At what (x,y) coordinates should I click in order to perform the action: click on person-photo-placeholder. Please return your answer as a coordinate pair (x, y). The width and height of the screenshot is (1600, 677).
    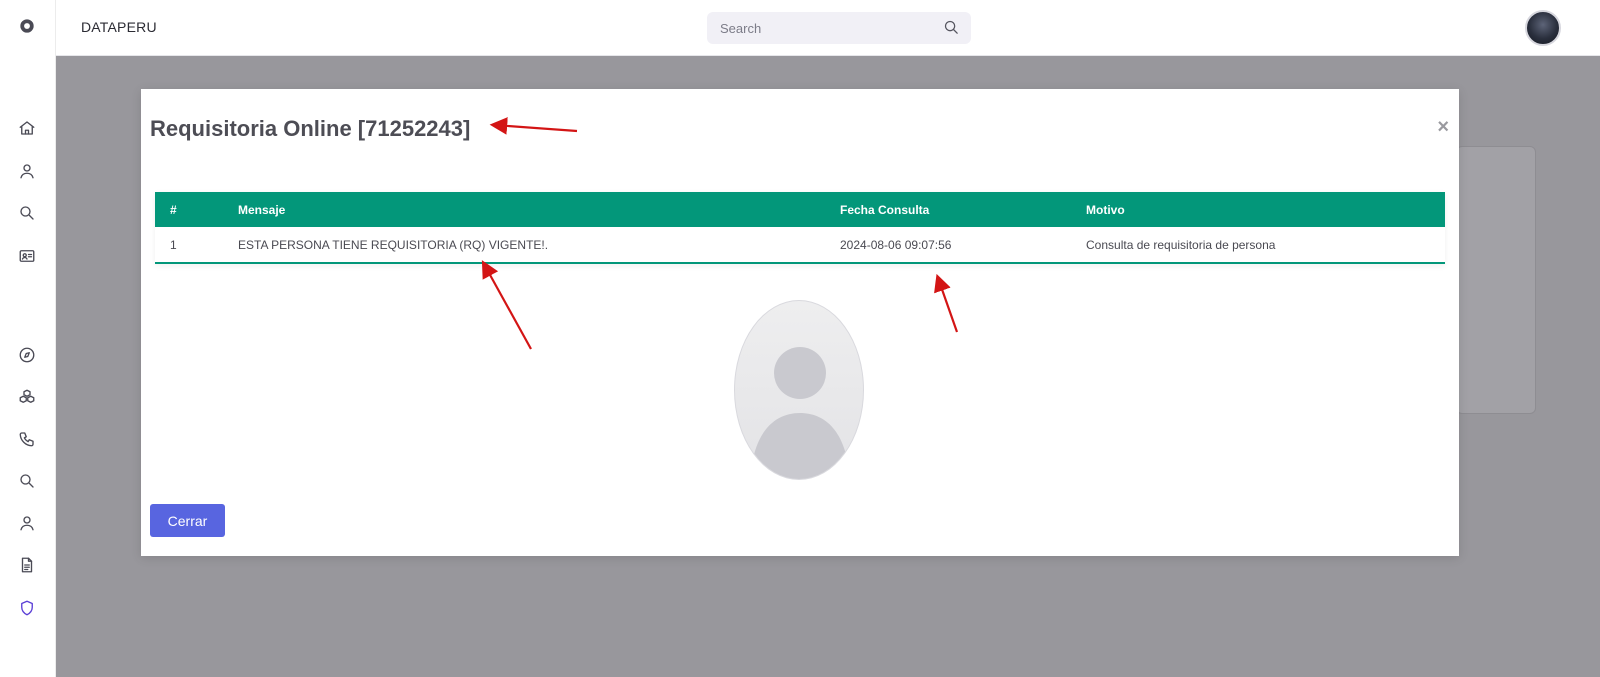
    Looking at the image, I should click on (799, 390).